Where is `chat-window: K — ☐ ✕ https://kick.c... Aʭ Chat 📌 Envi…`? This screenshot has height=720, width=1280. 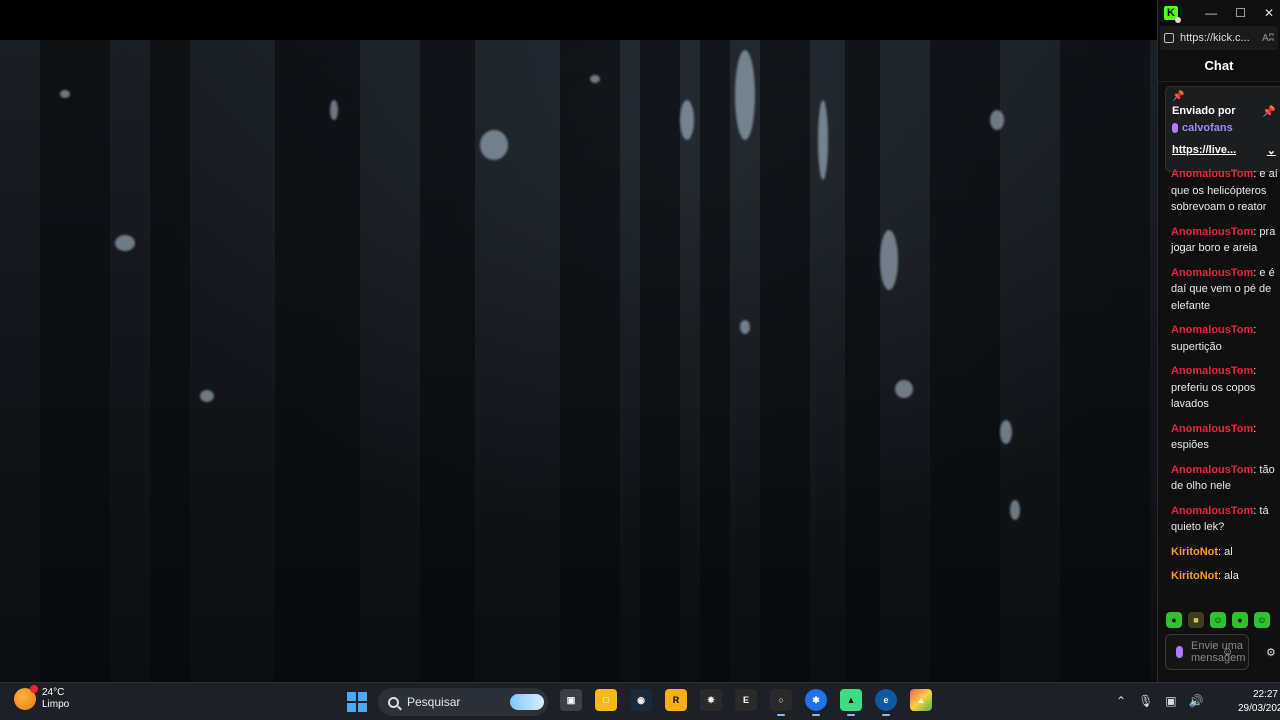 chat-window: K — ☐ ✕ https://kick.c... Aʭ Chat 📌 Envi… is located at coordinates (1218, 341).